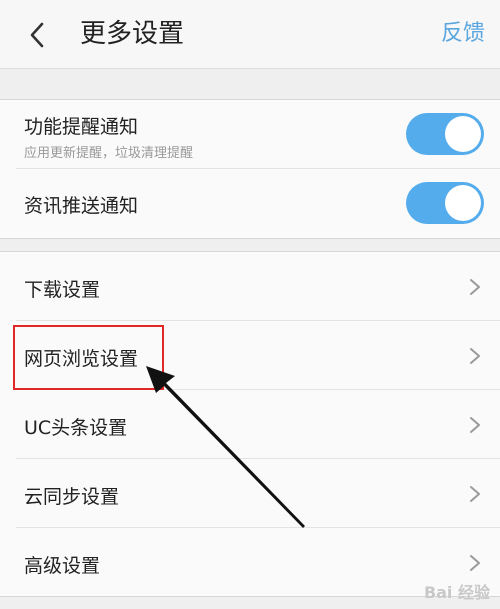  I want to click on news-push-toggle, so click(445, 203).